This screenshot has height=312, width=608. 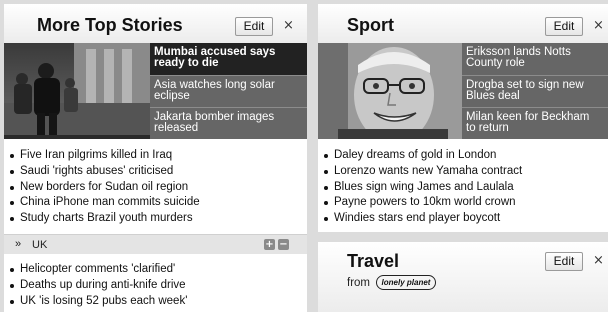 What do you see at coordinates (254, 26) in the screenshot?
I see `top-stories-edit-button: Edit` at bounding box center [254, 26].